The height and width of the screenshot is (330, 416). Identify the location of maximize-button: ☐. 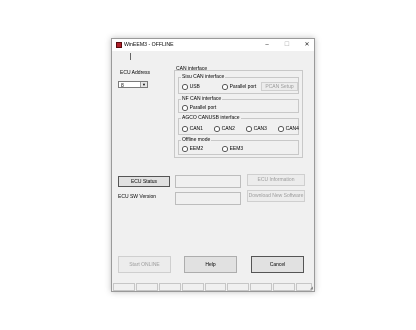
(287, 45).